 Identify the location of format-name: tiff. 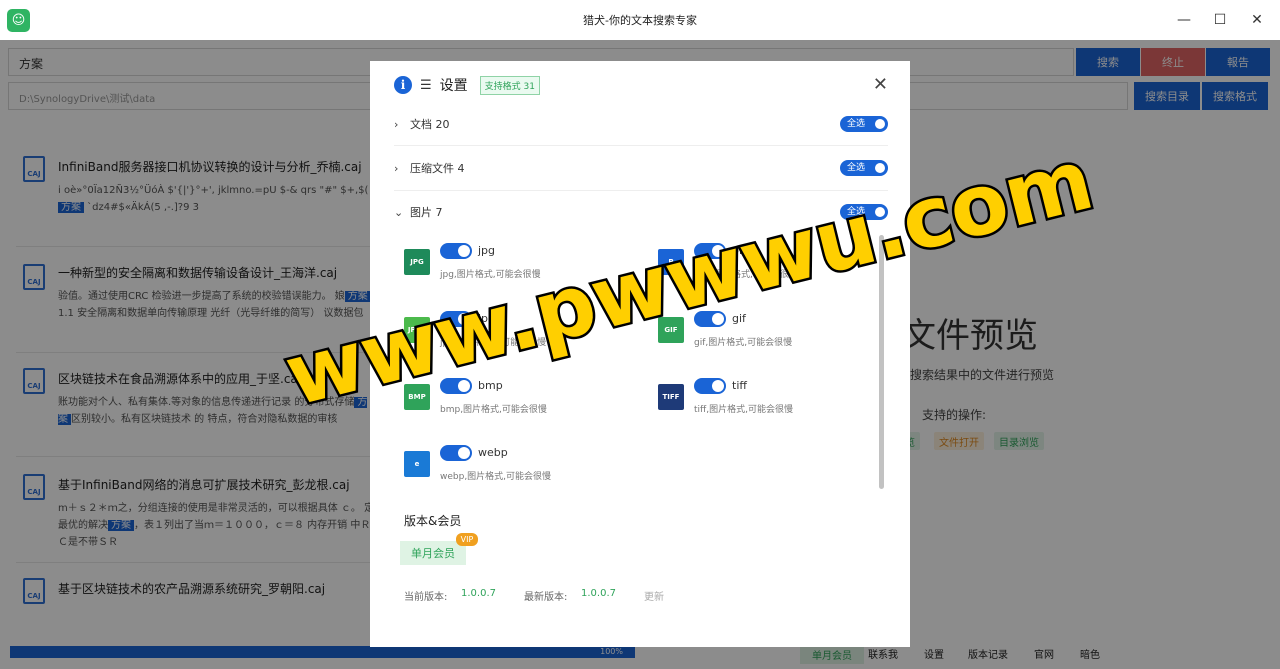
(739, 385).